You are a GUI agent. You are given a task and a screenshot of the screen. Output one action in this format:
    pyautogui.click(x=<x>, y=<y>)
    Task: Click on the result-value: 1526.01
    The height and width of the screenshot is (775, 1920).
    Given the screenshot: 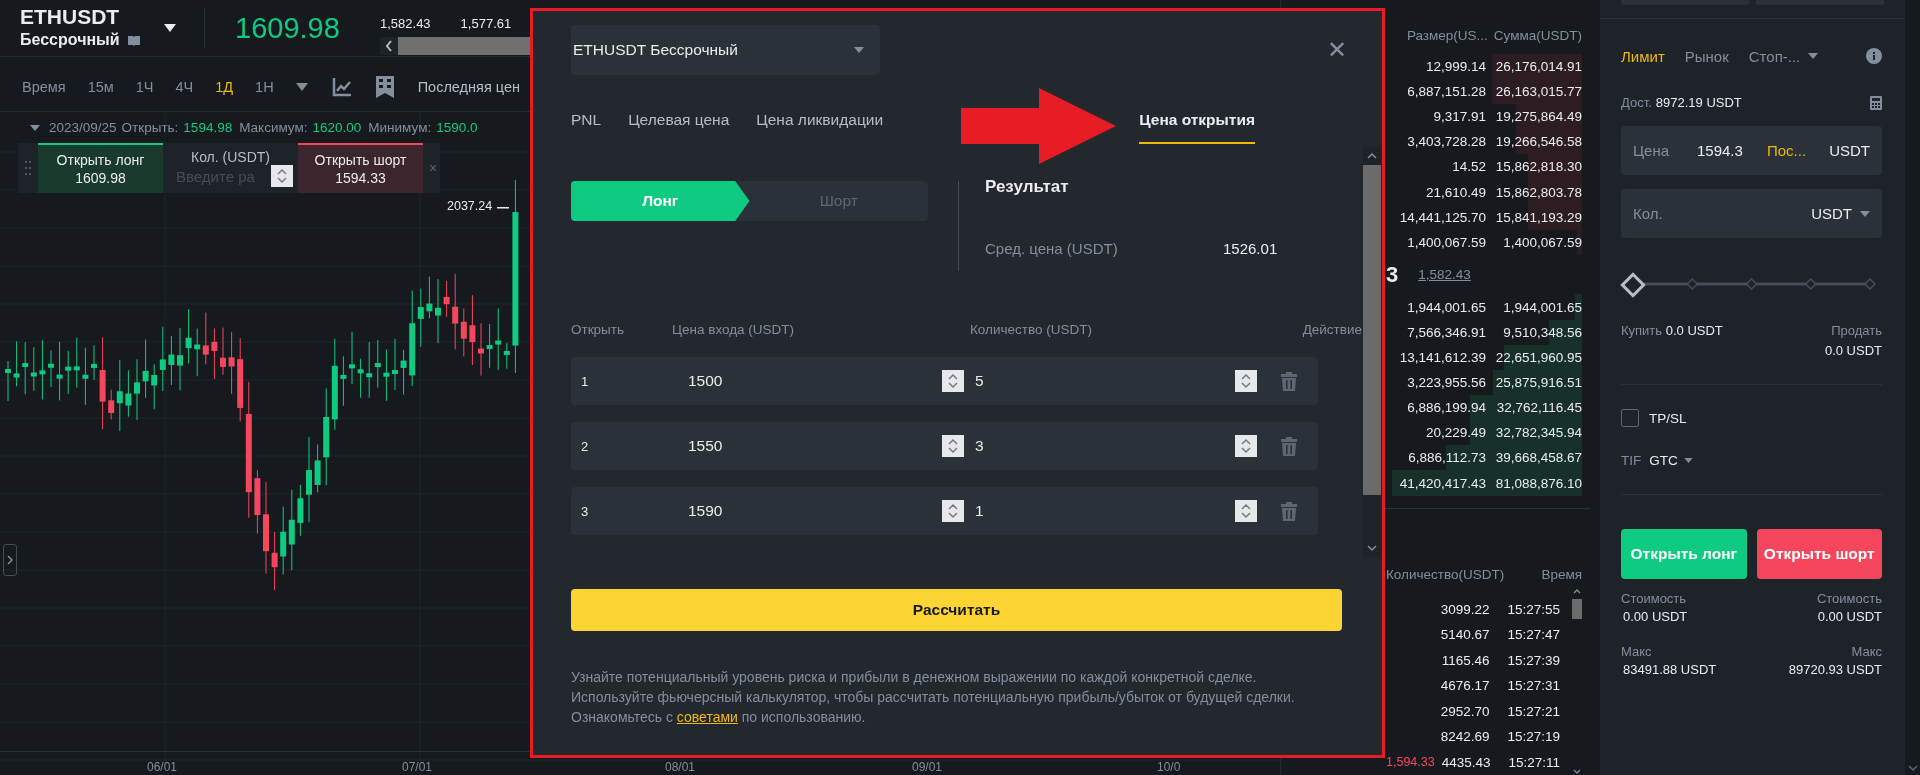 What is the action you would take?
    pyautogui.click(x=1250, y=248)
    